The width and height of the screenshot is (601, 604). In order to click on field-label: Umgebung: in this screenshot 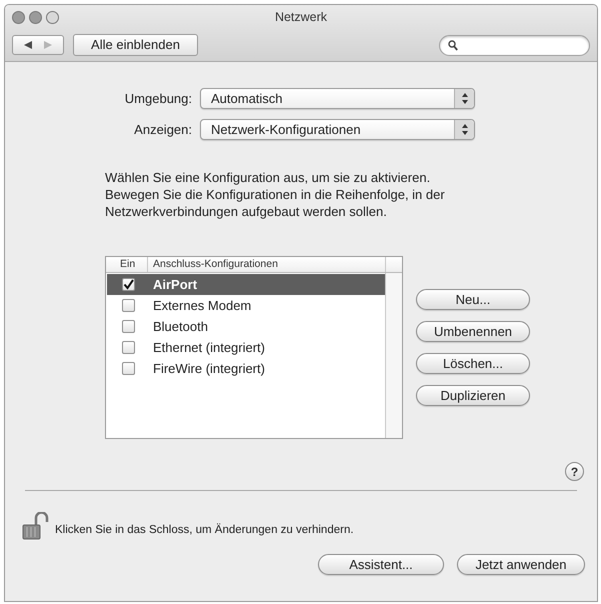, I will do `click(158, 99)`.